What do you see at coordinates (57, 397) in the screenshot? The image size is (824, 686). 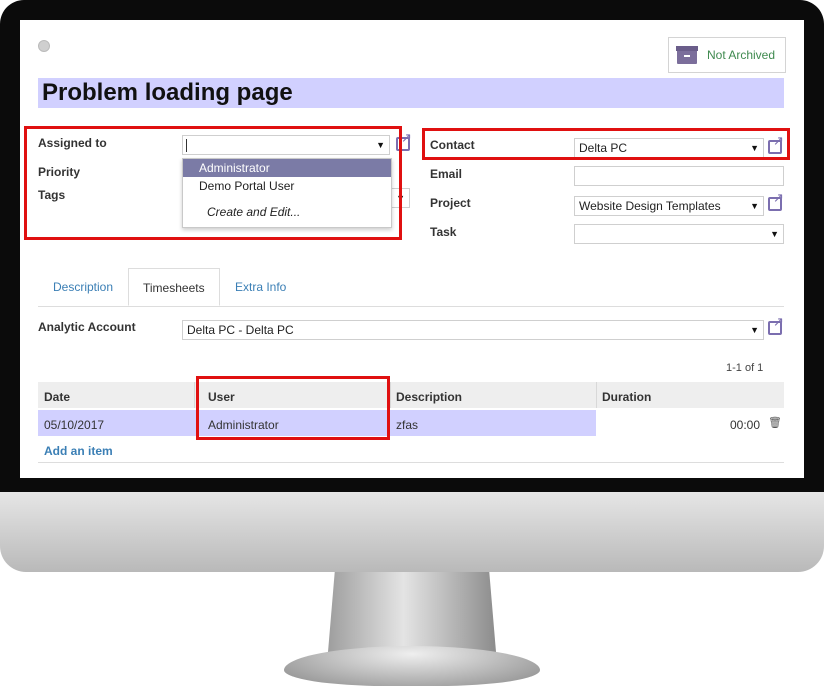 I see `column-header-date: Date` at bounding box center [57, 397].